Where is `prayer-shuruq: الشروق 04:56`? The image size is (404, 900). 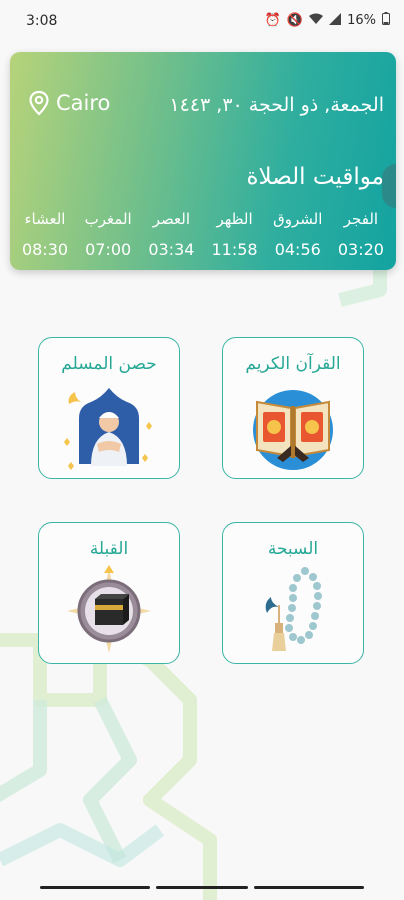 prayer-shuruq: الشروق 04:56 is located at coordinates (298, 234).